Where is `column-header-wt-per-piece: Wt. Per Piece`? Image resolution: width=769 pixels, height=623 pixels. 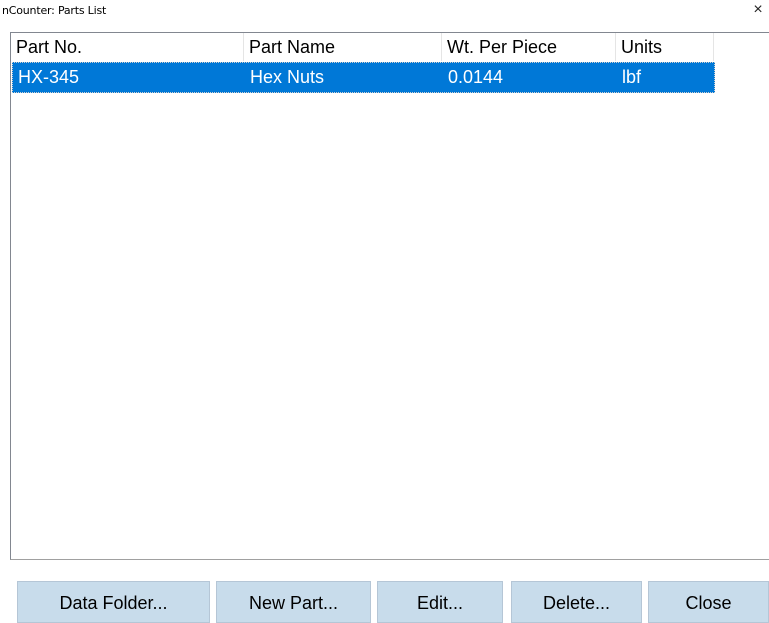 column-header-wt-per-piece: Wt. Per Piece is located at coordinates (529, 47).